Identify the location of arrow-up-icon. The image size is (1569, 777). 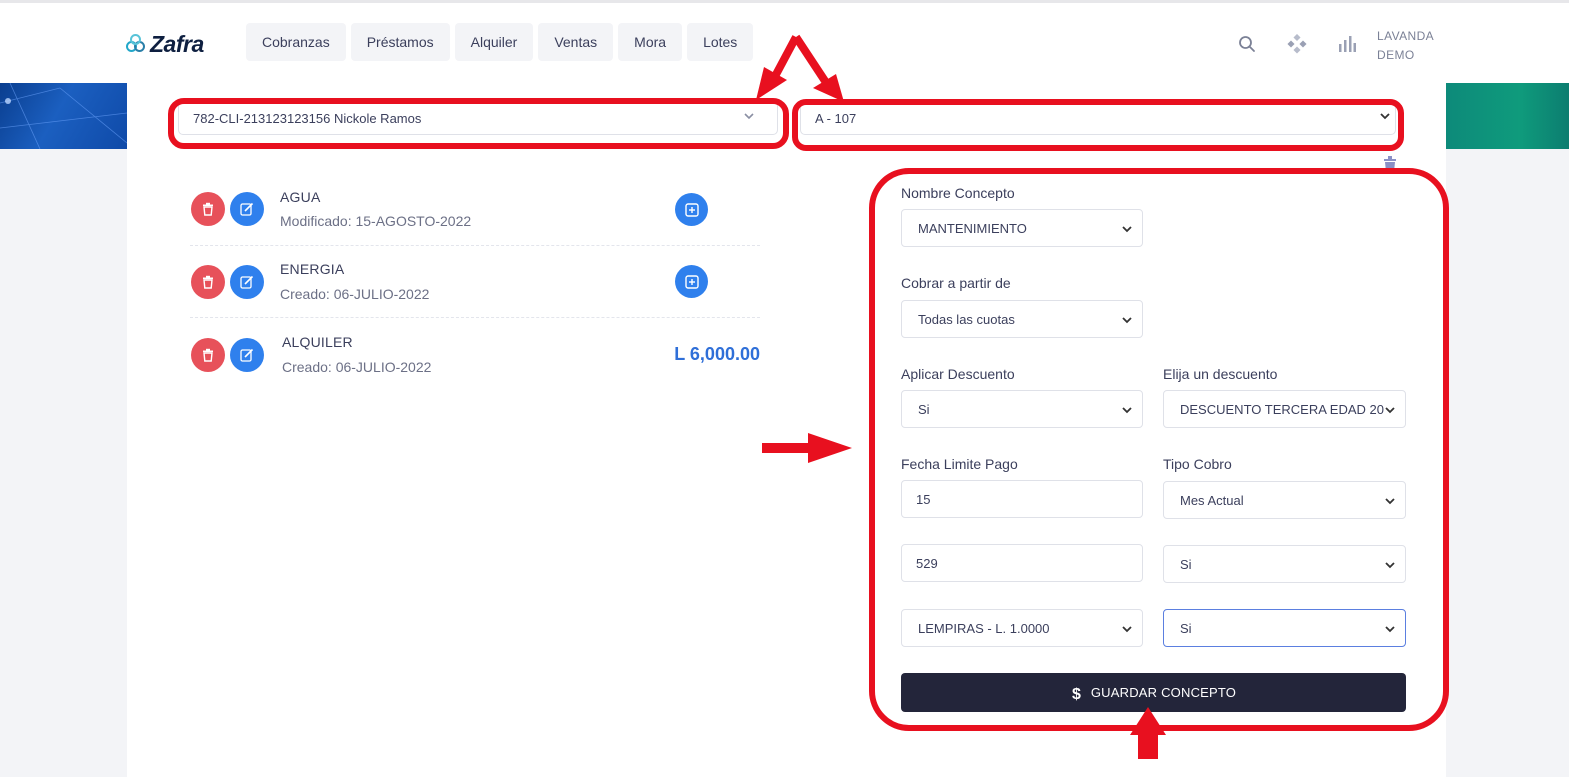
(1148, 721).